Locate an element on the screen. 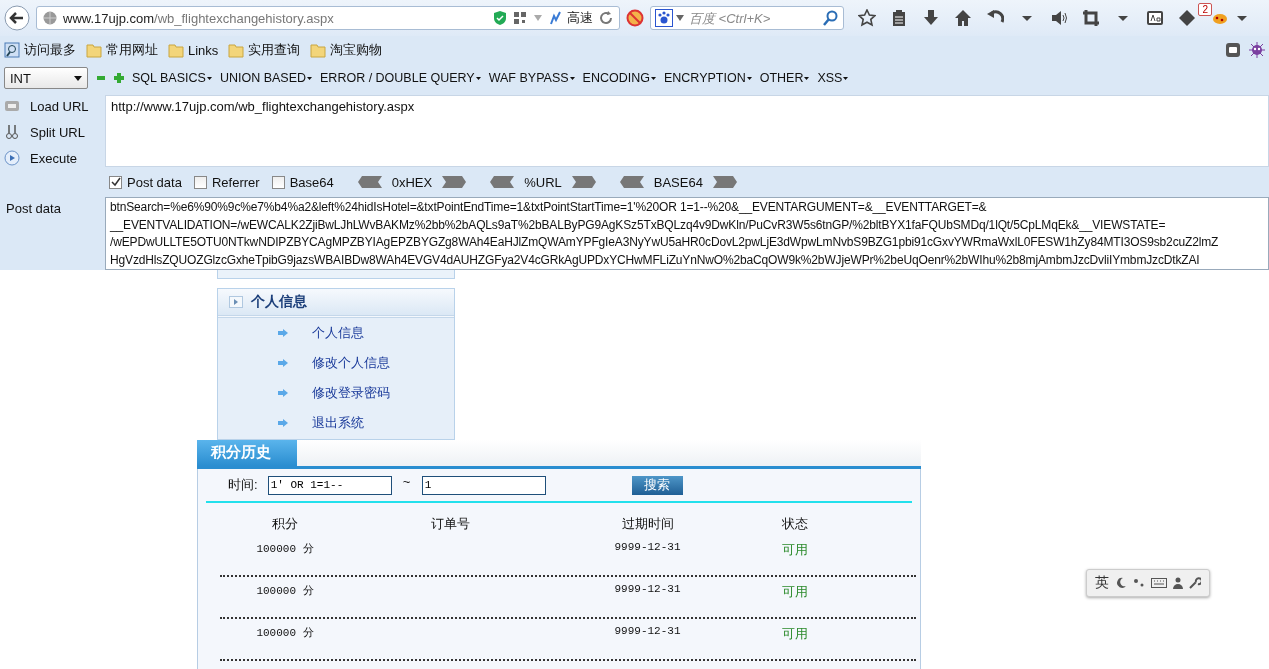 The height and width of the screenshot is (669, 1269). dropdown-icon is located at coordinates (680, 18).